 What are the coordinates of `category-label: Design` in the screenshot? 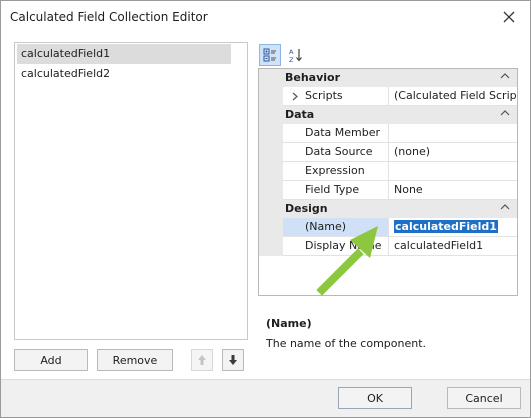 It's located at (306, 208).